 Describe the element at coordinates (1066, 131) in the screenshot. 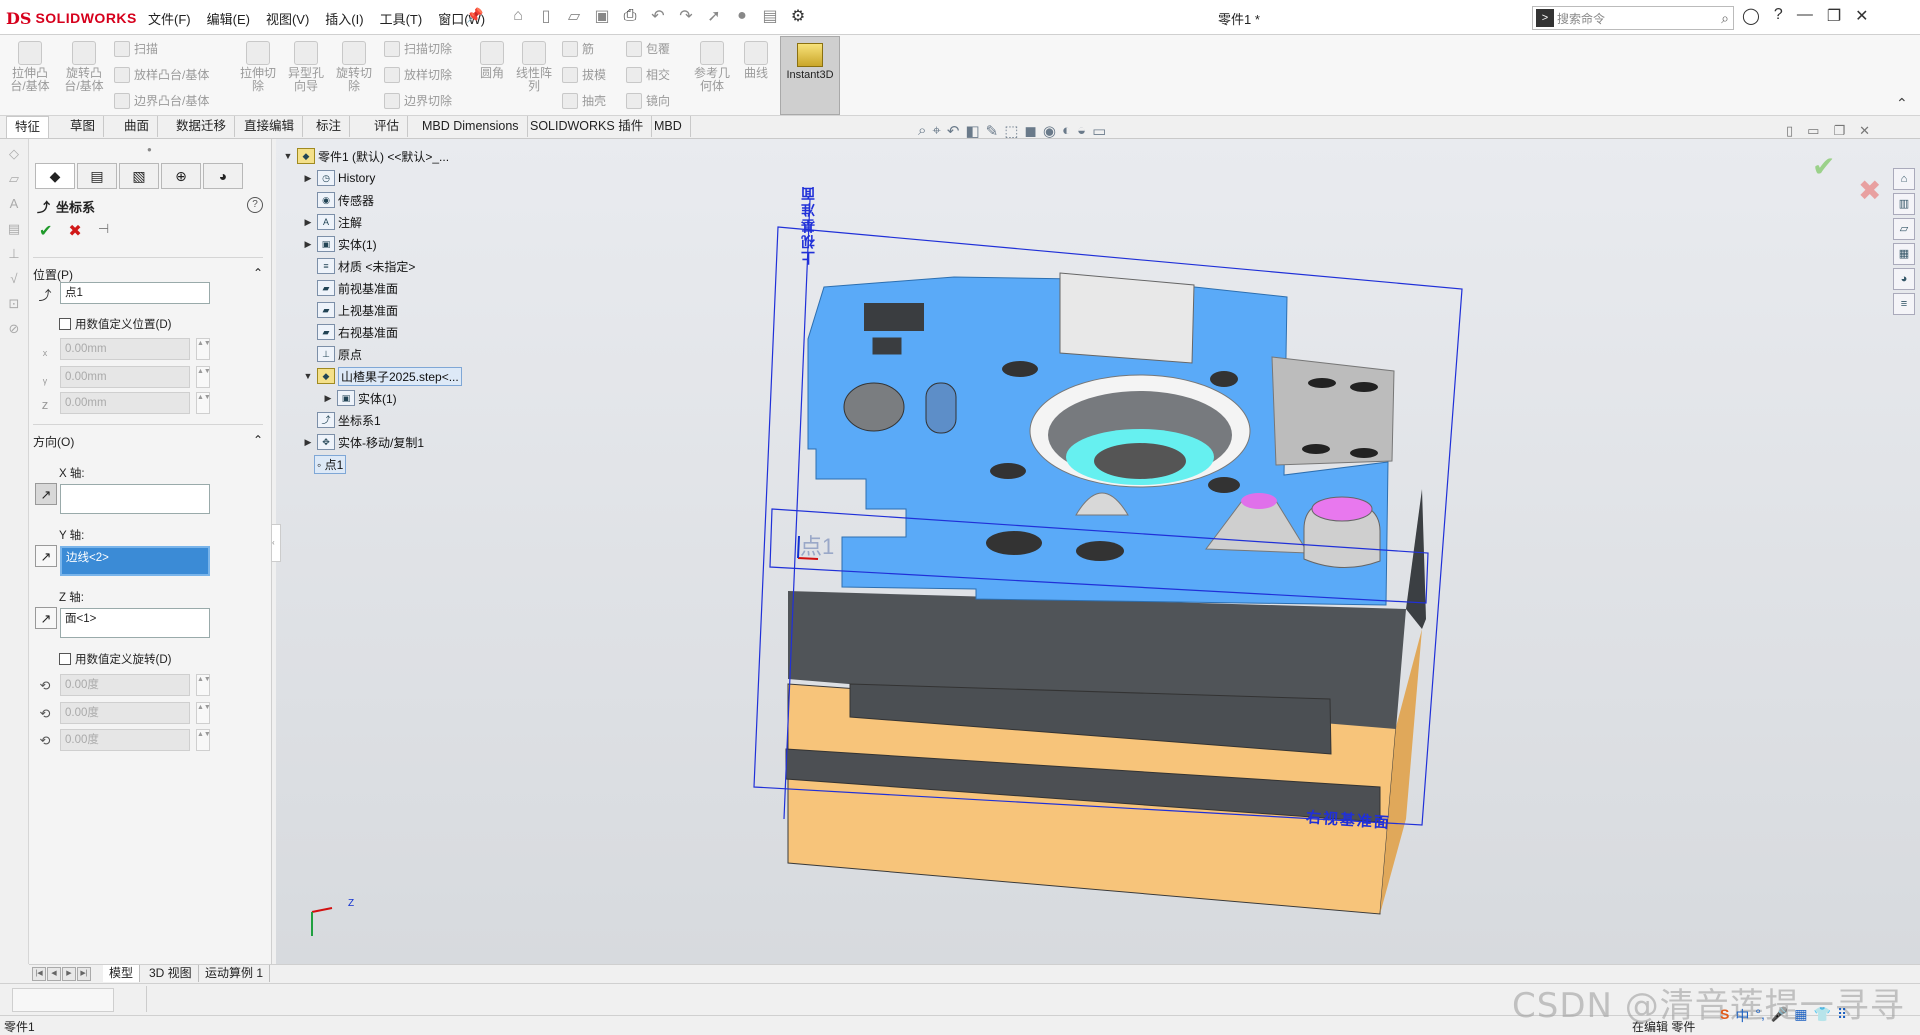

I see `edit-appearance-icon: ◐` at that location.